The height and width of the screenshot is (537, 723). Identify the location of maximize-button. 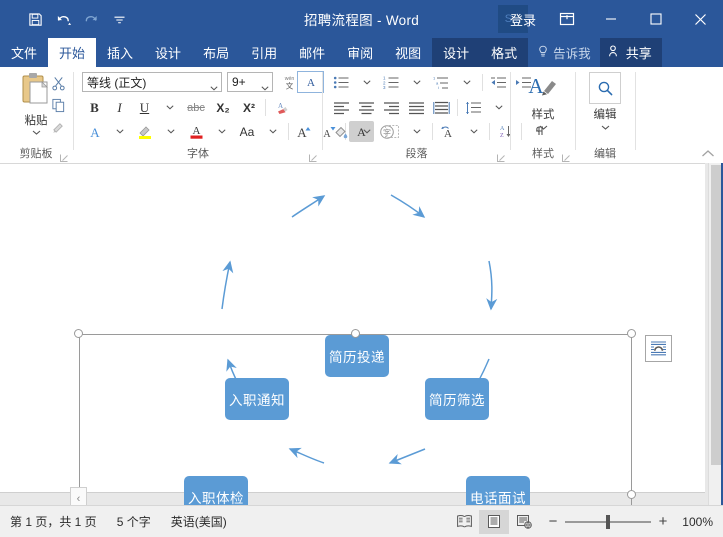
(655, 19).